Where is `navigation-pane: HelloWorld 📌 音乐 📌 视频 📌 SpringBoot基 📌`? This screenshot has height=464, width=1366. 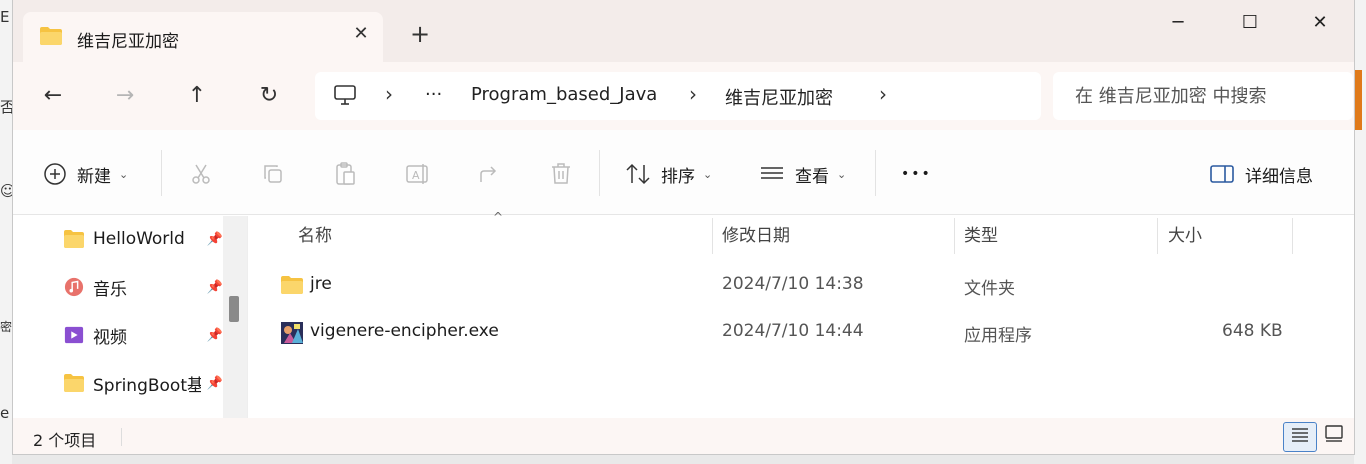 navigation-pane: HelloWorld 📌 音乐 📌 视频 📌 SpringBoot基 📌 is located at coordinates (130, 317).